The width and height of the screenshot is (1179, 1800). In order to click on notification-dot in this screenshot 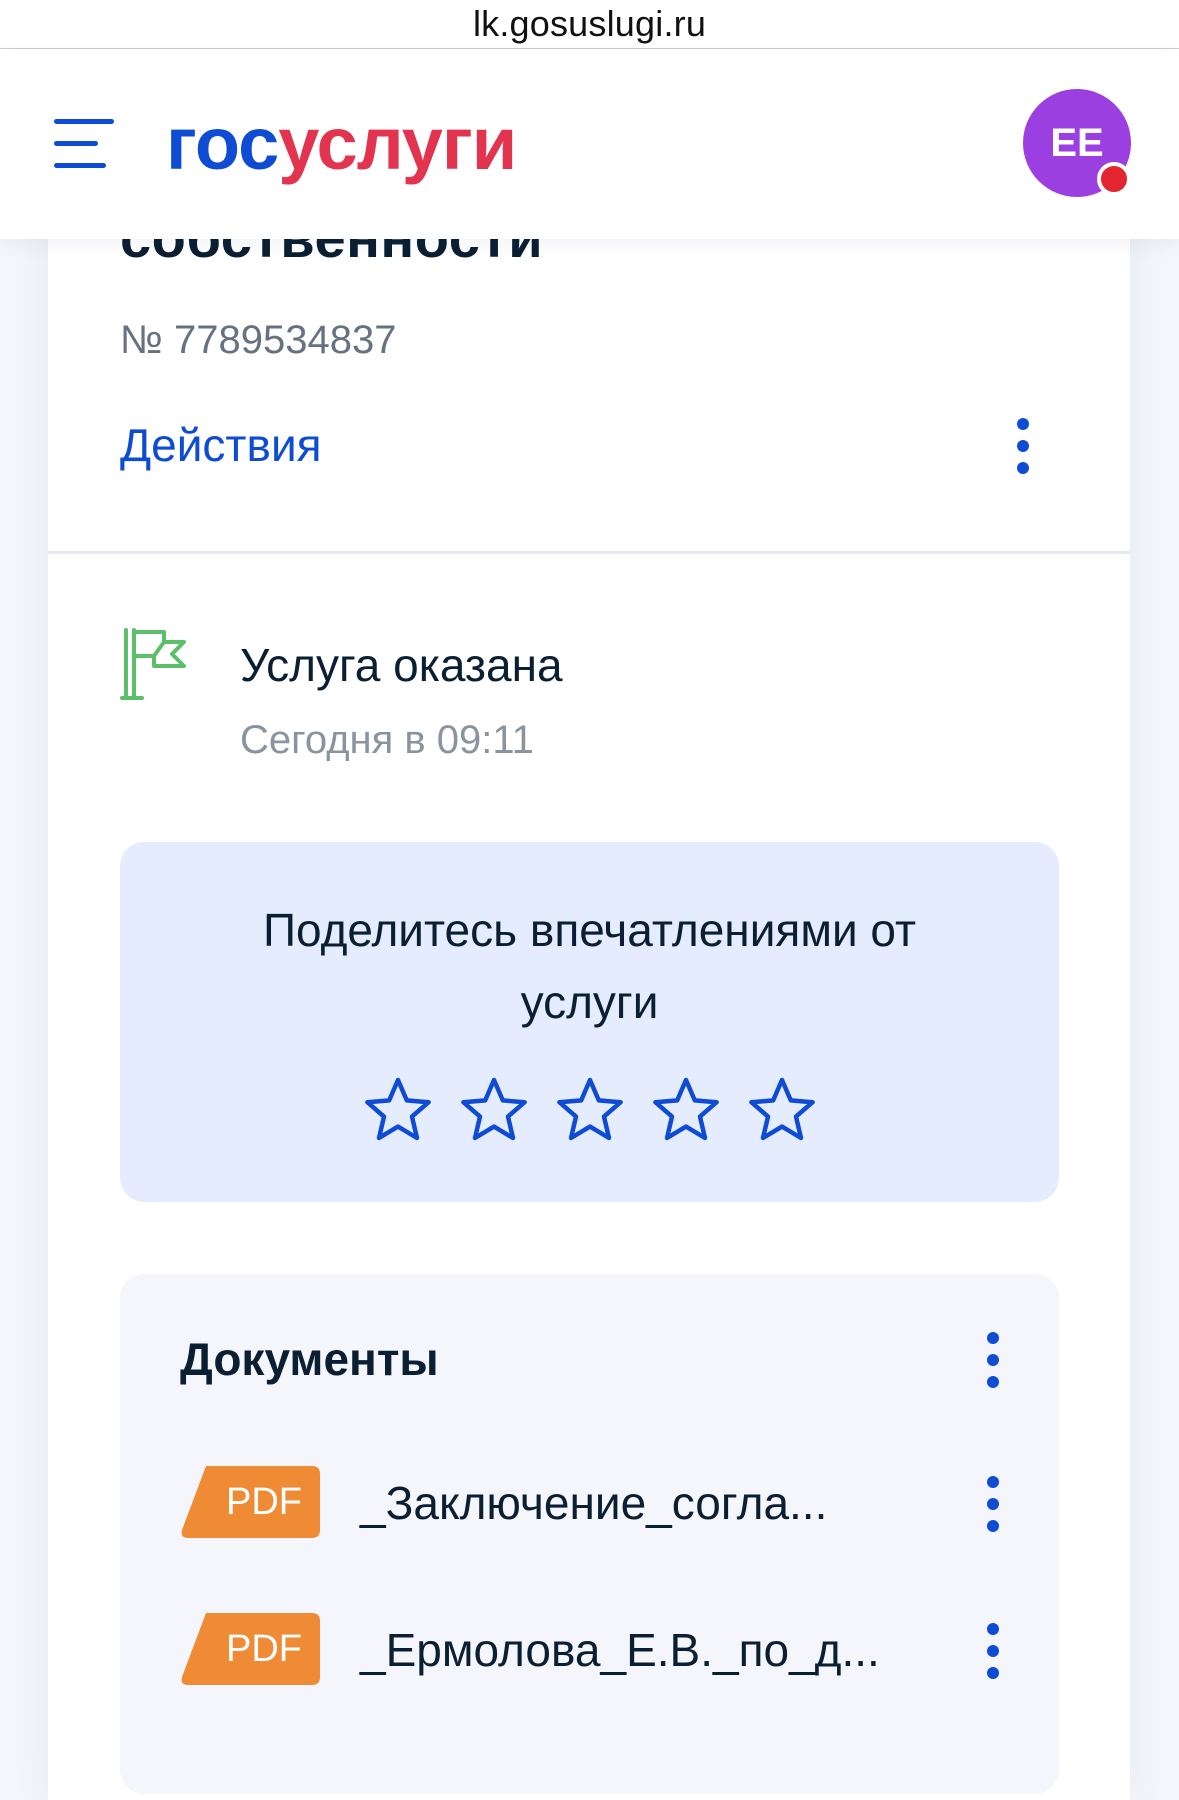, I will do `click(1114, 179)`.